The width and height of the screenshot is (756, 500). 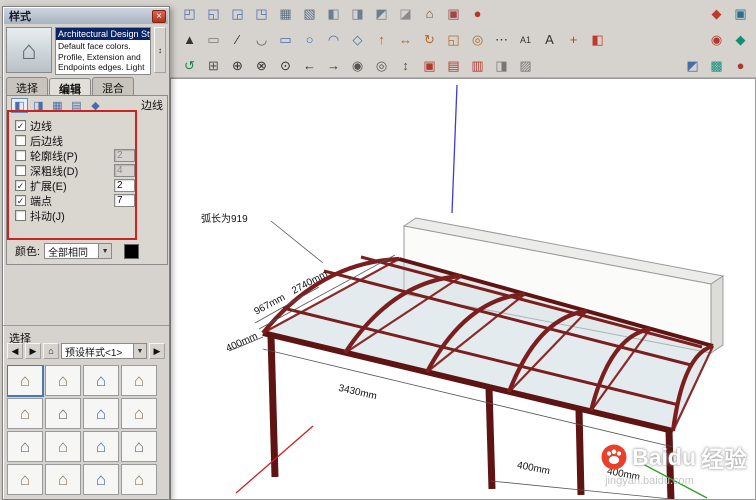 I want to click on value-input: 4, so click(x=124, y=170).